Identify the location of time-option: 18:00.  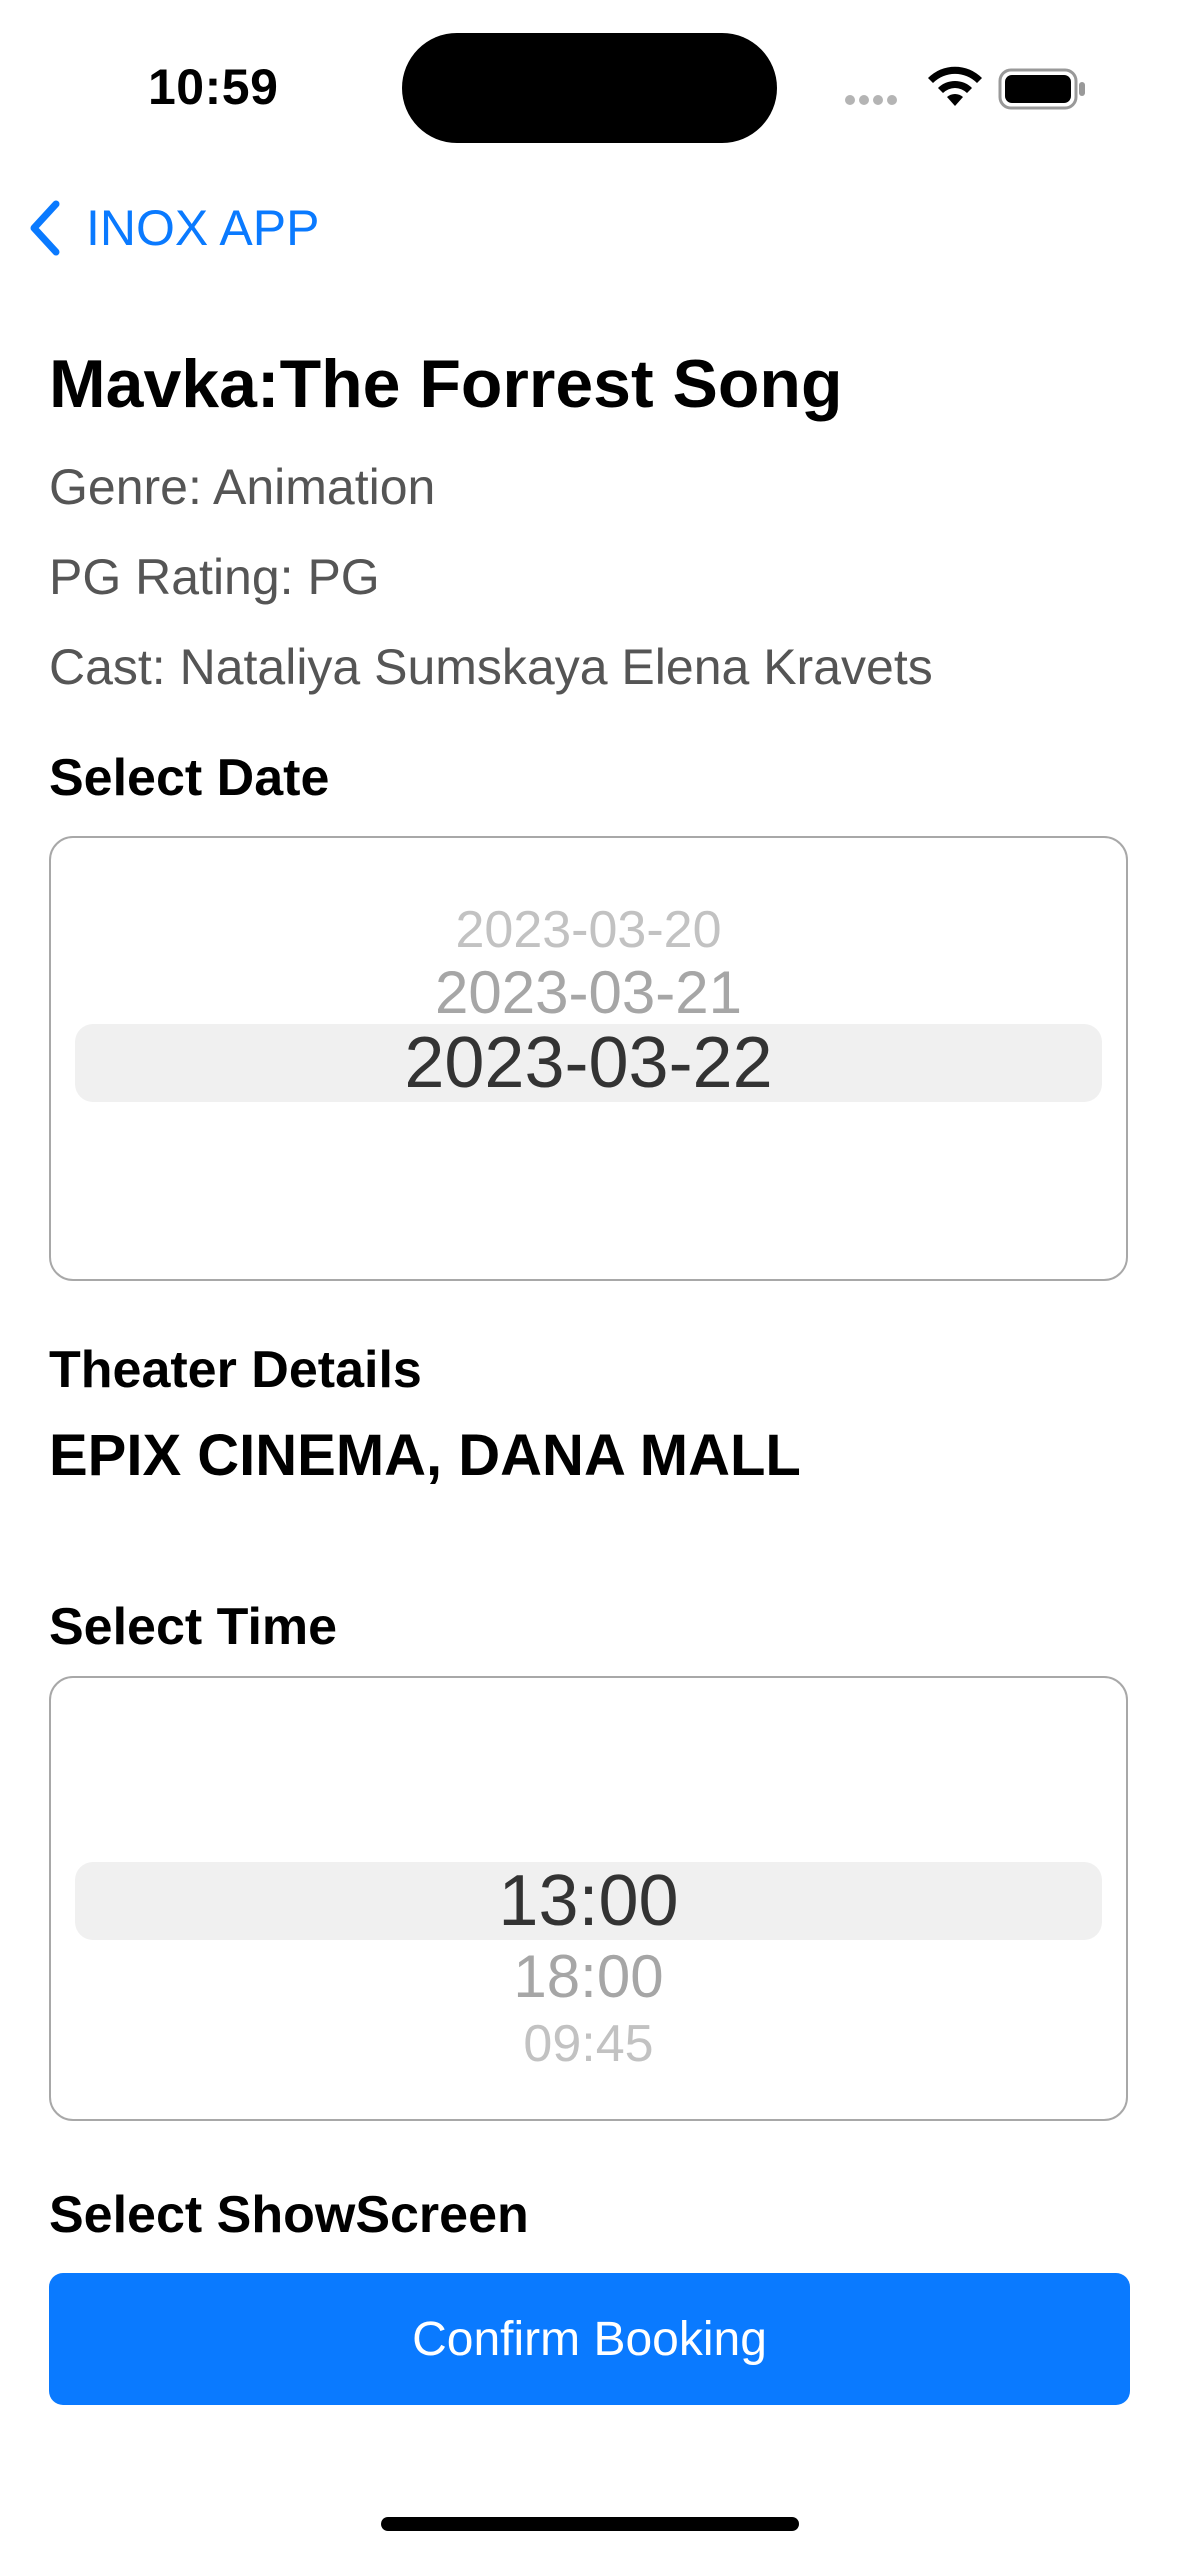
(588, 1976).